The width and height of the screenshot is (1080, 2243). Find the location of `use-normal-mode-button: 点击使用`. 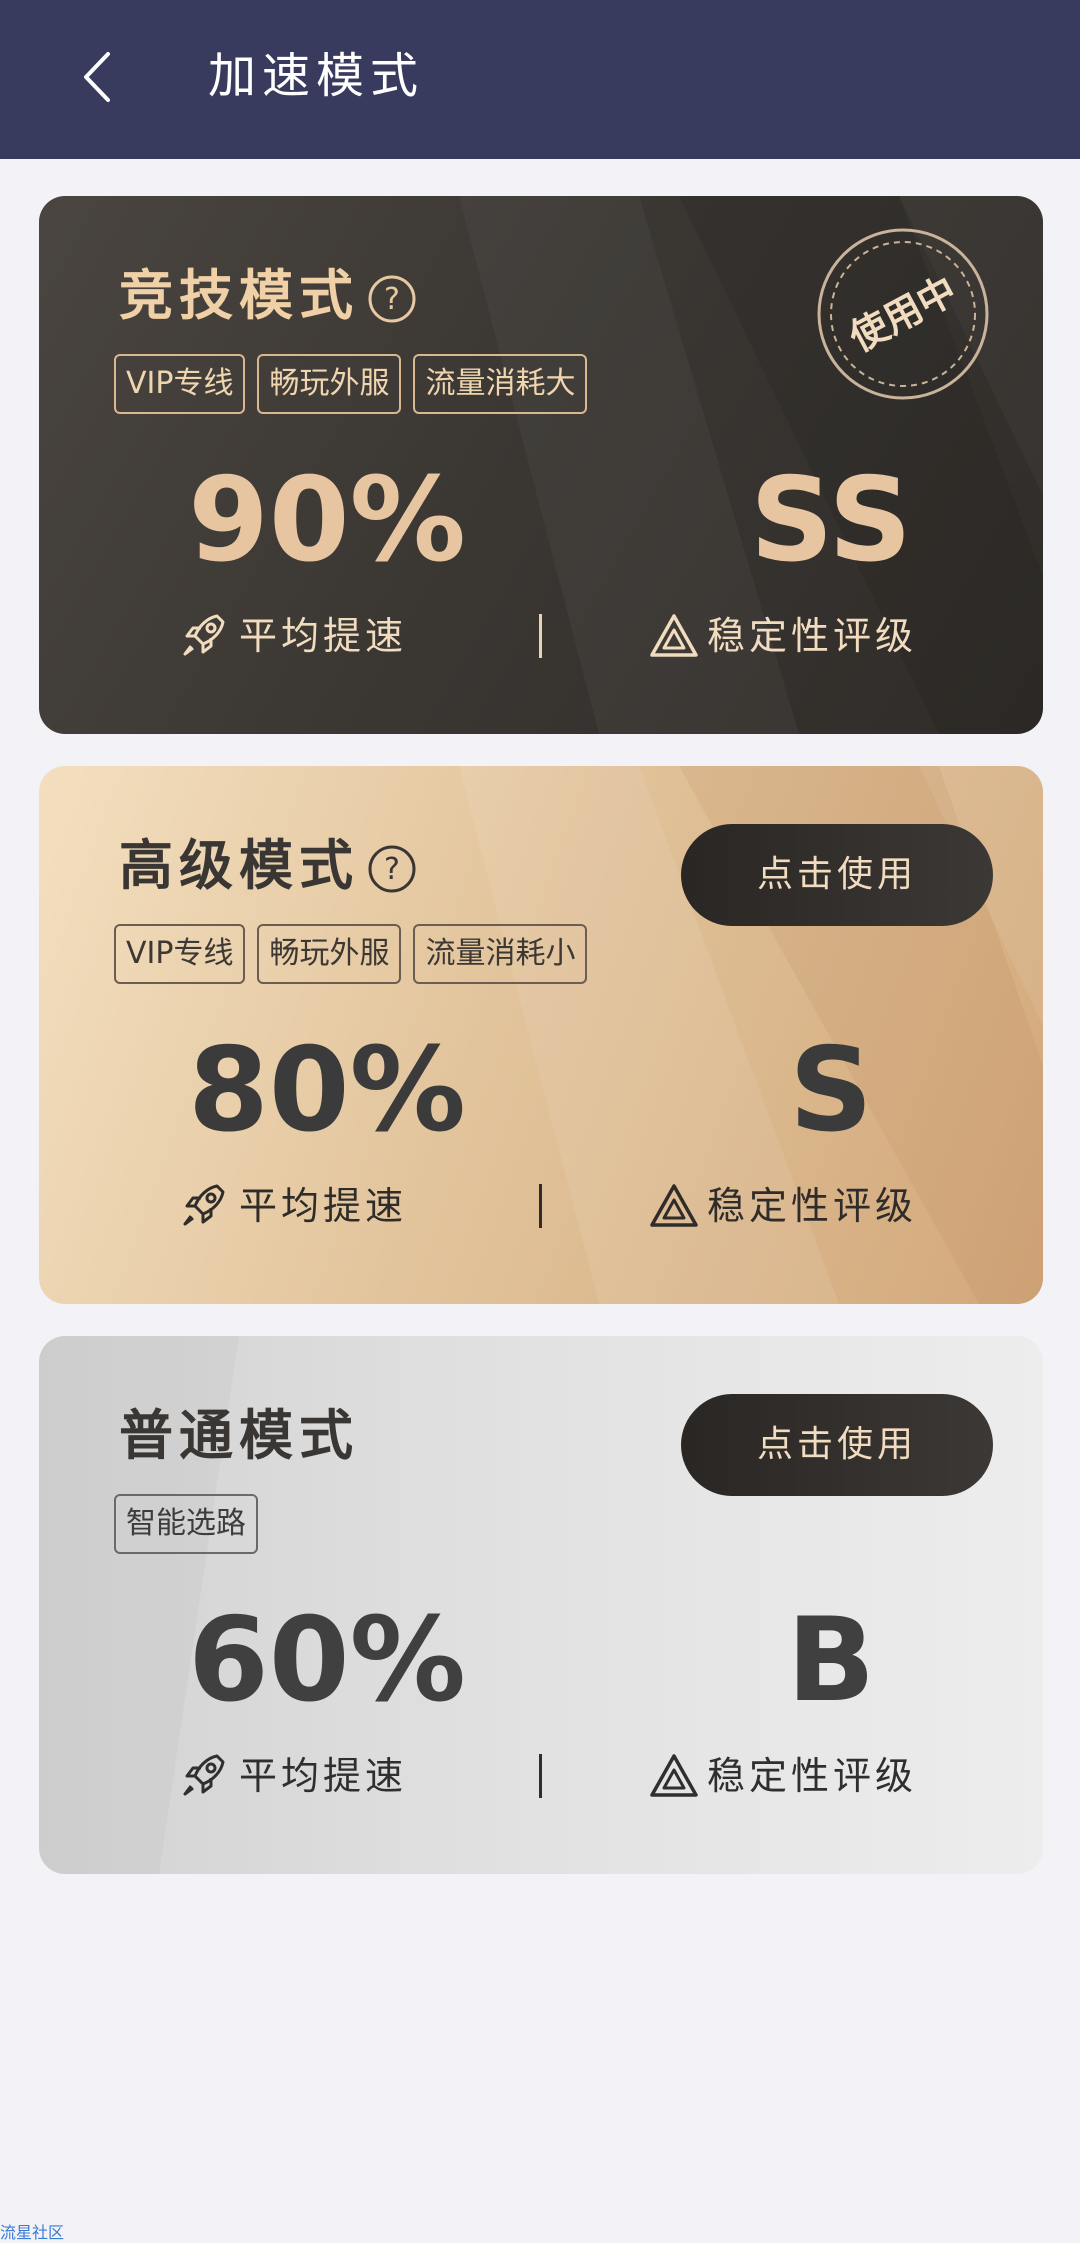

use-normal-mode-button: 点击使用 is located at coordinates (837, 1445).